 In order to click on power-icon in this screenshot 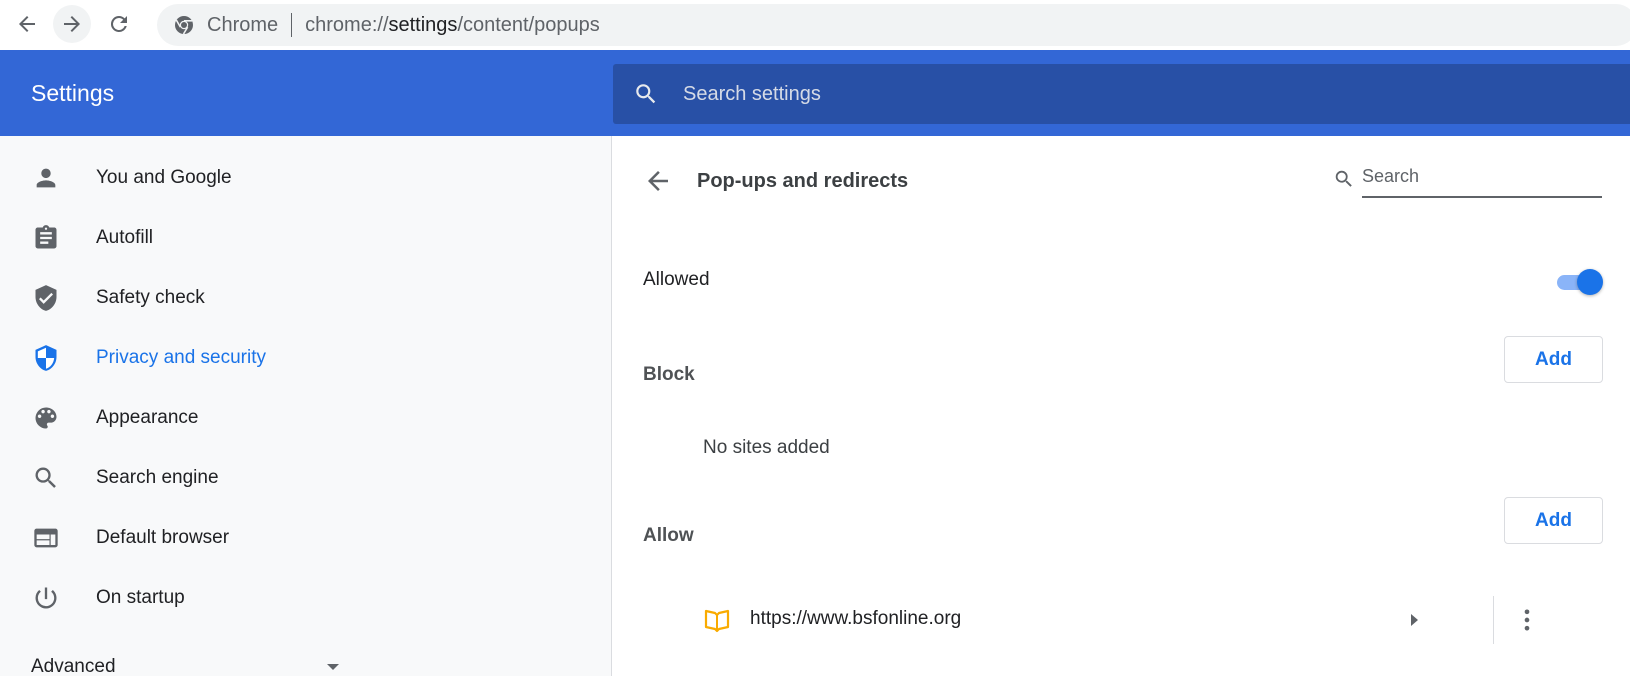, I will do `click(46, 598)`.